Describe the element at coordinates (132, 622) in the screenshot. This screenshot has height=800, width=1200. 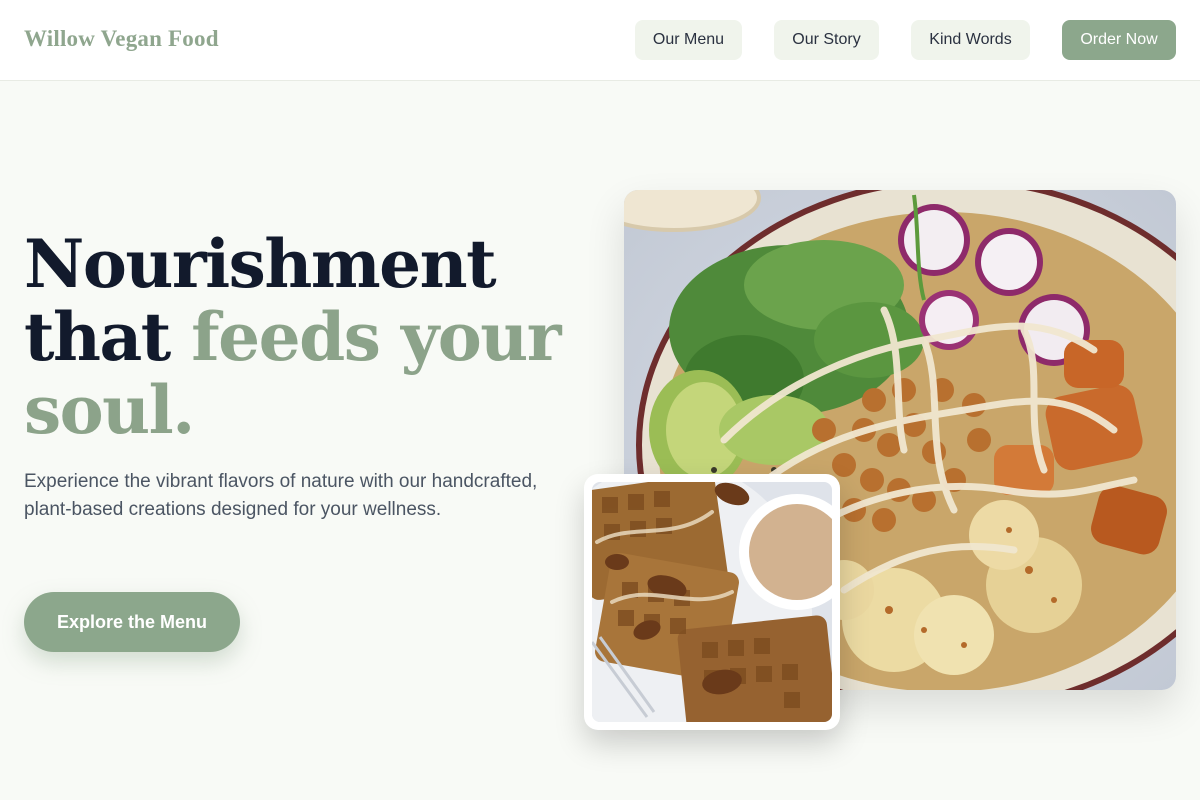
I see `explore-menu-button: Explore the Menu` at that location.